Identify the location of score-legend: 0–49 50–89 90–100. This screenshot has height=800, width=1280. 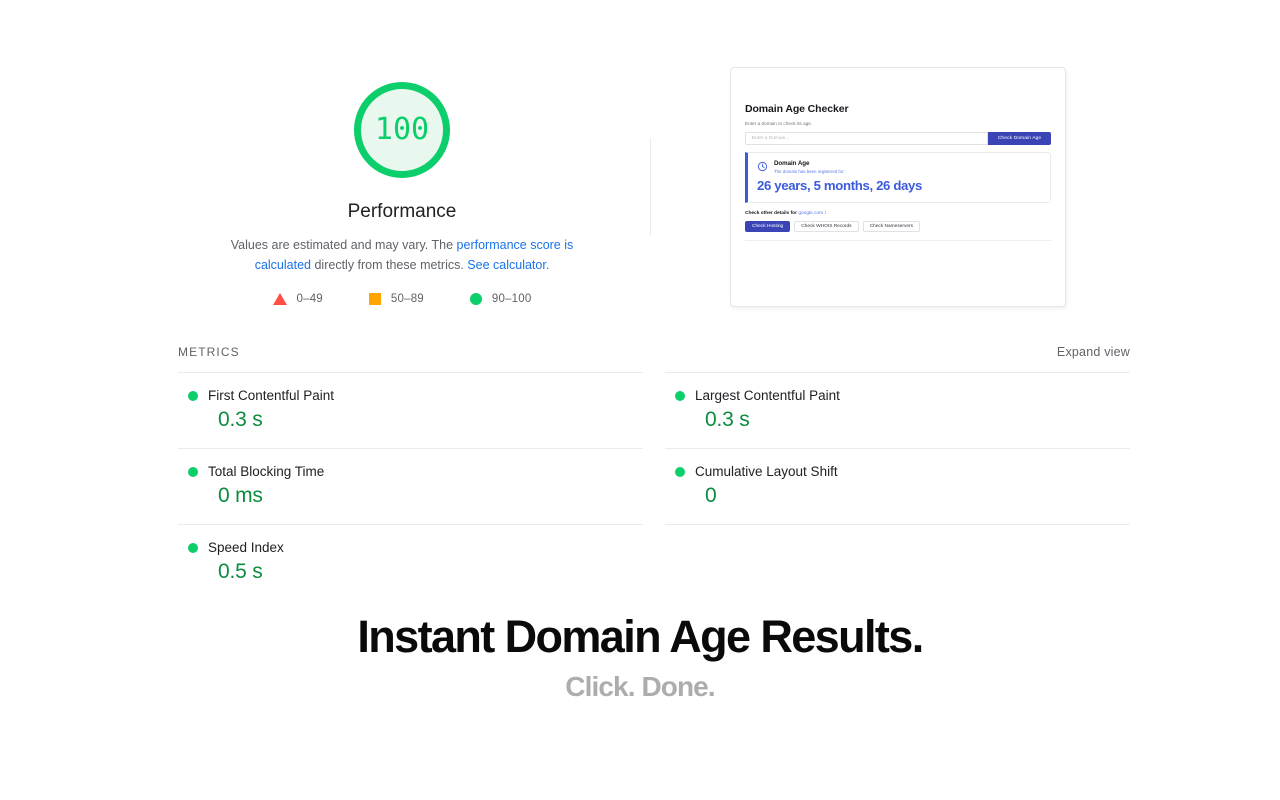
(402, 299).